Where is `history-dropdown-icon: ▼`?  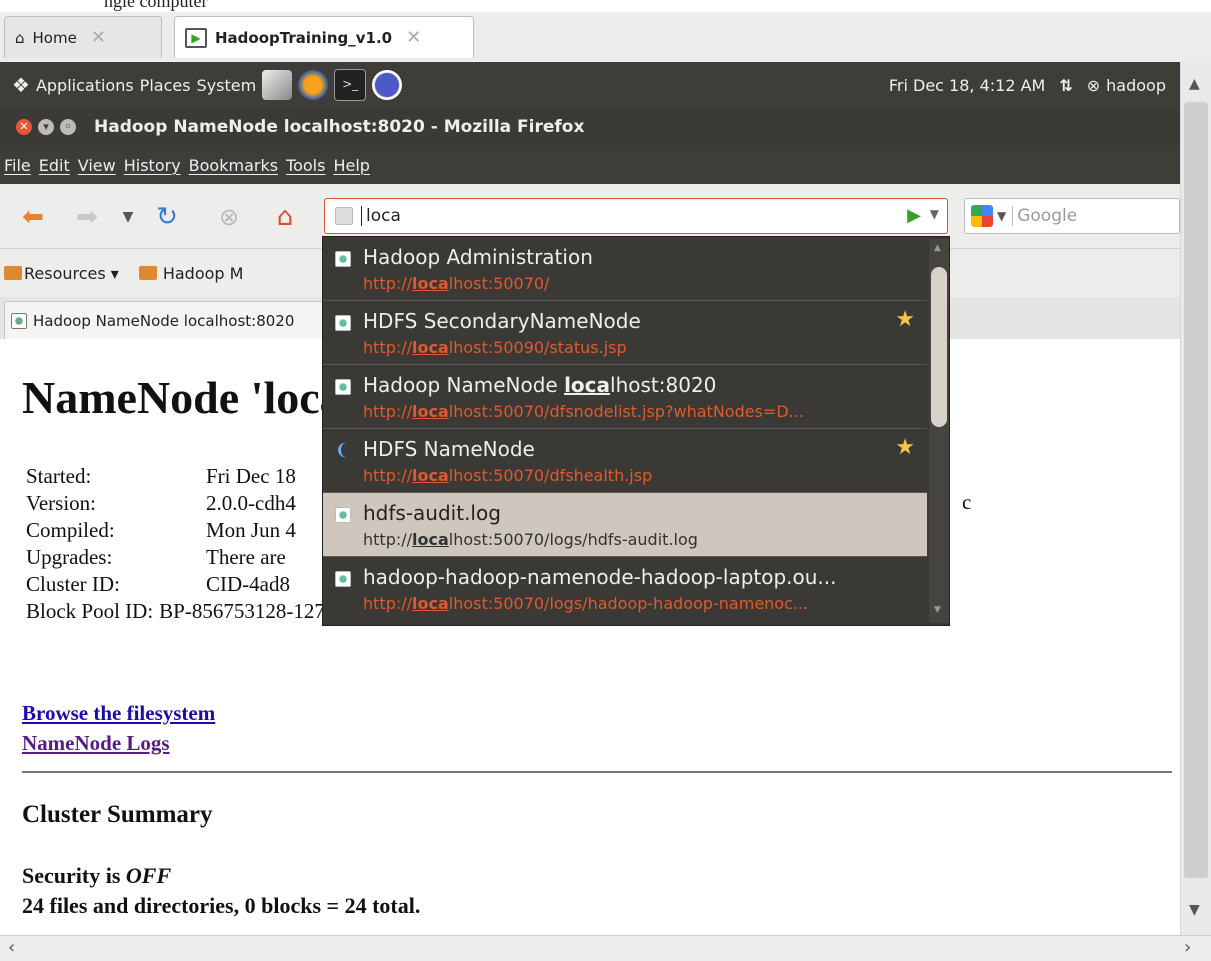 history-dropdown-icon: ▼ is located at coordinates (128, 217).